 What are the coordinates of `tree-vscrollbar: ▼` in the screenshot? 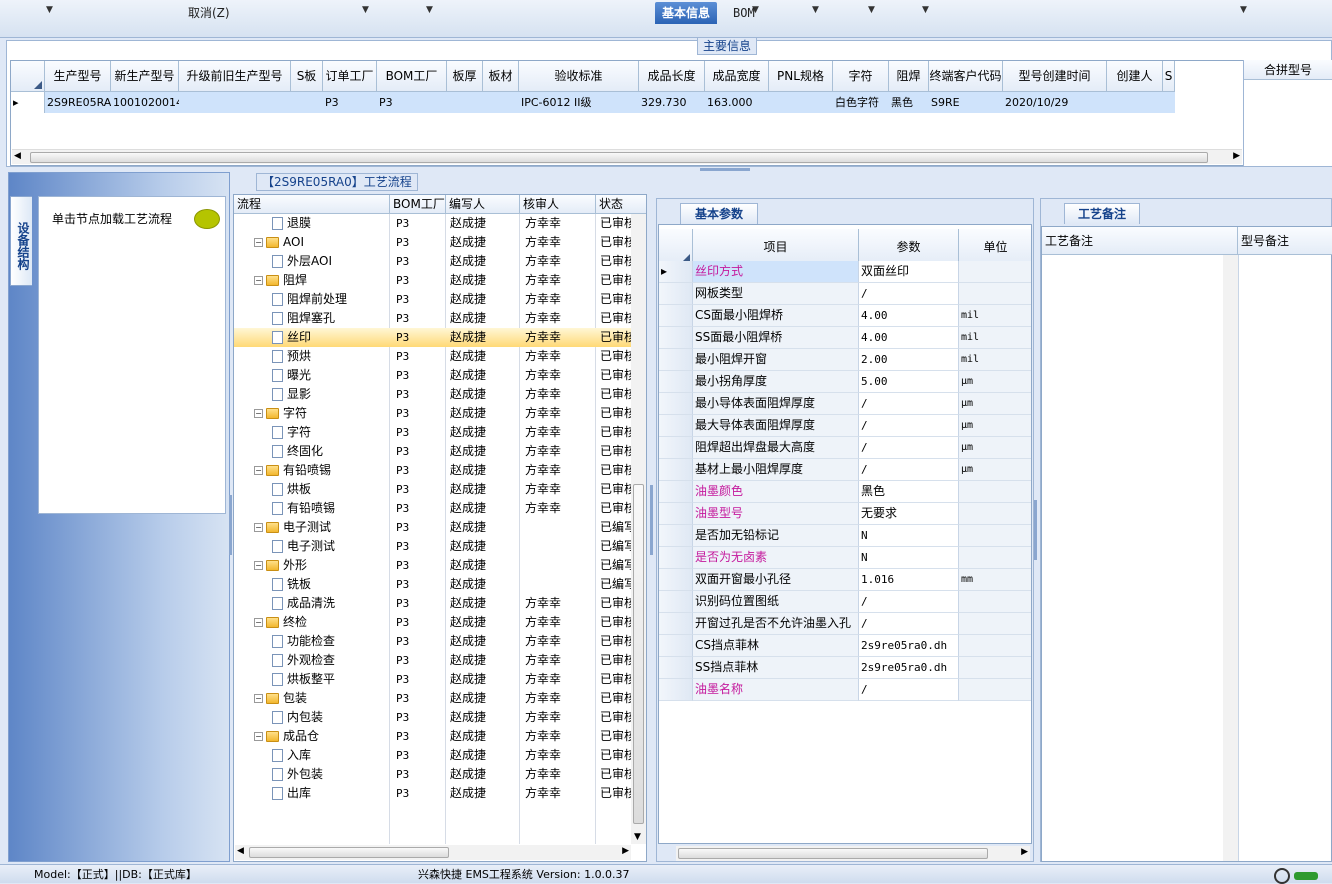 It's located at (638, 529).